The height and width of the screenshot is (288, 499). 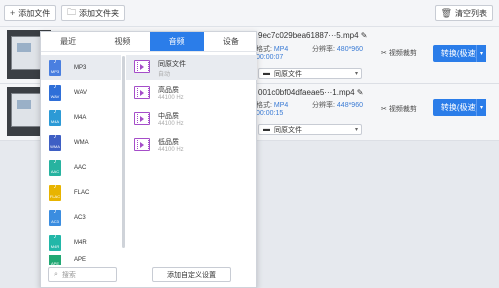 What do you see at coordinates (191, 93) in the screenshot?
I see `quality-item-high: 高品质 44100 Hz` at bounding box center [191, 93].